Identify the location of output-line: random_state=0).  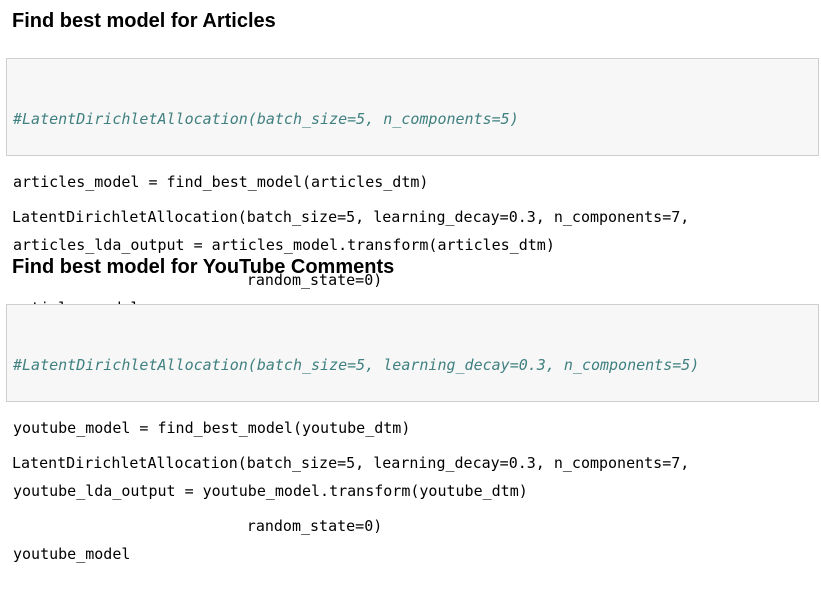
(197, 526).